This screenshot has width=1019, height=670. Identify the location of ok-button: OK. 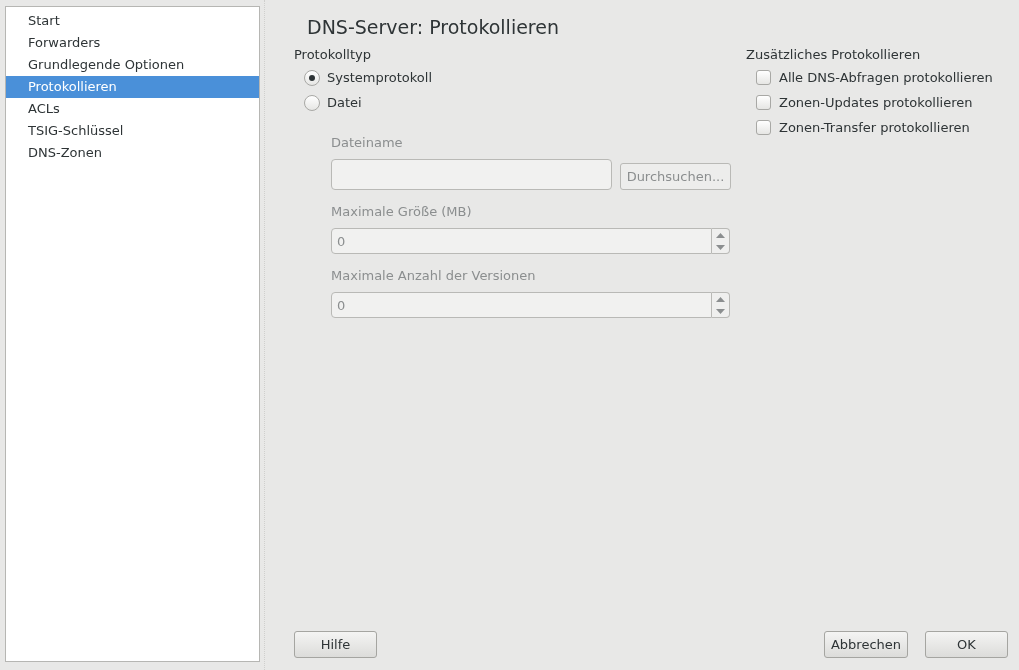
(966, 644).